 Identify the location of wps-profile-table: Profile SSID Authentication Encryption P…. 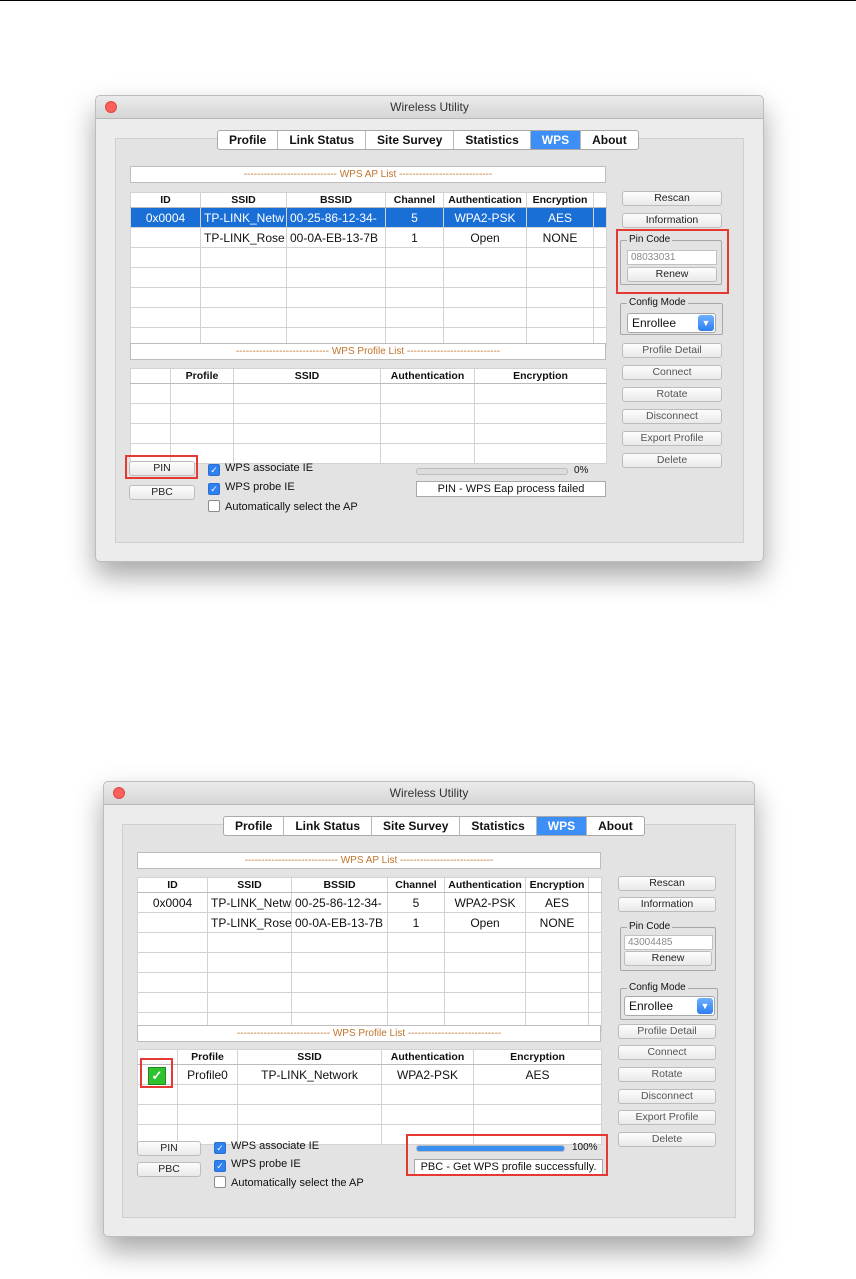
(369, 1097).